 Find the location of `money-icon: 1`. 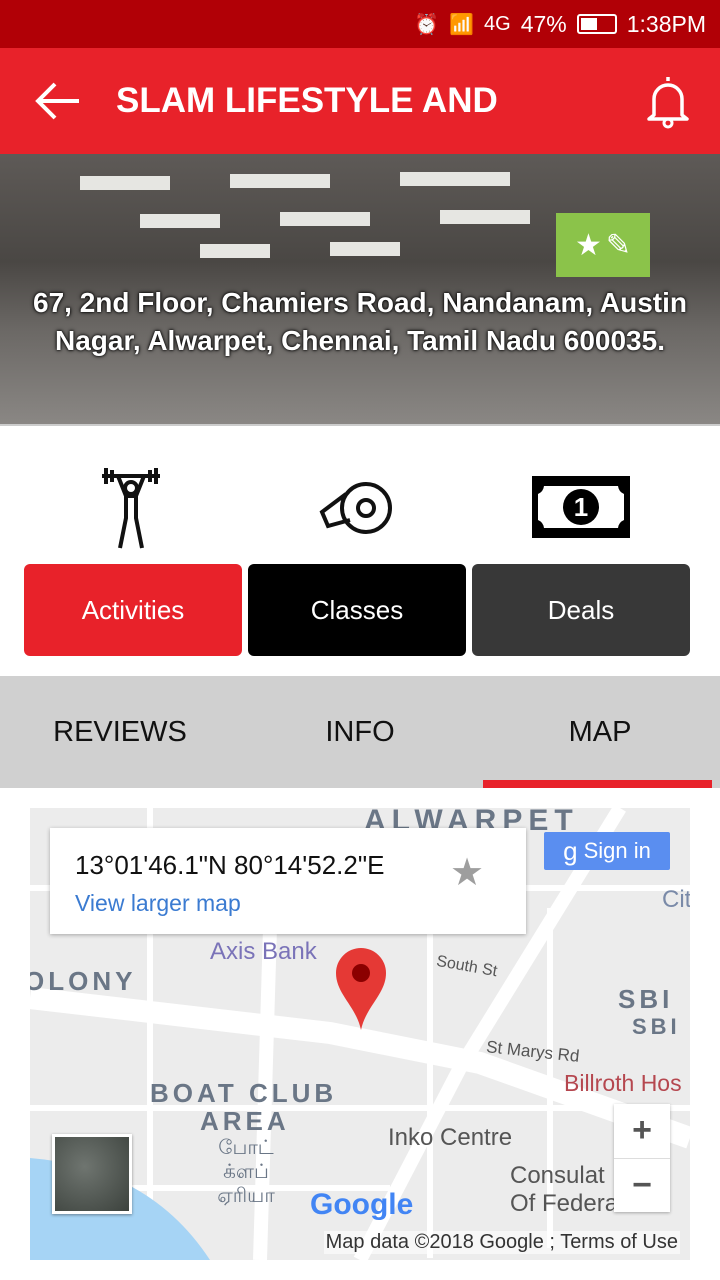

money-icon: 1 is located at coordinates (581, 507).